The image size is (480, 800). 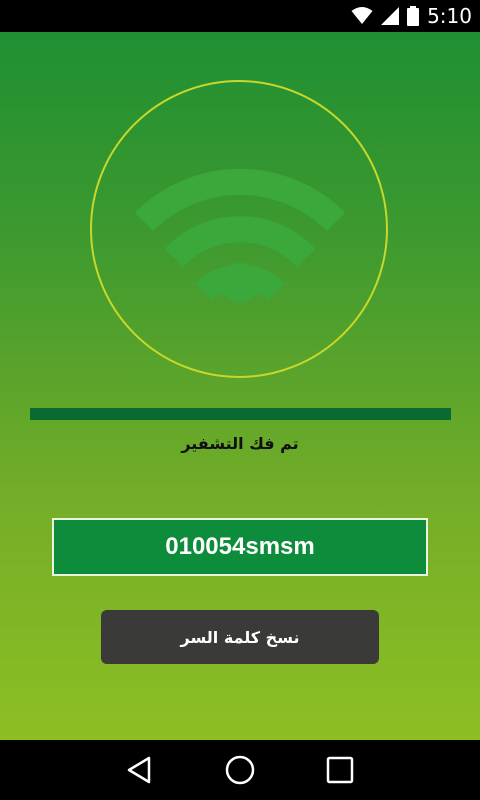 I want to click on status-icons: 5:10, so click(x=411, y=16).